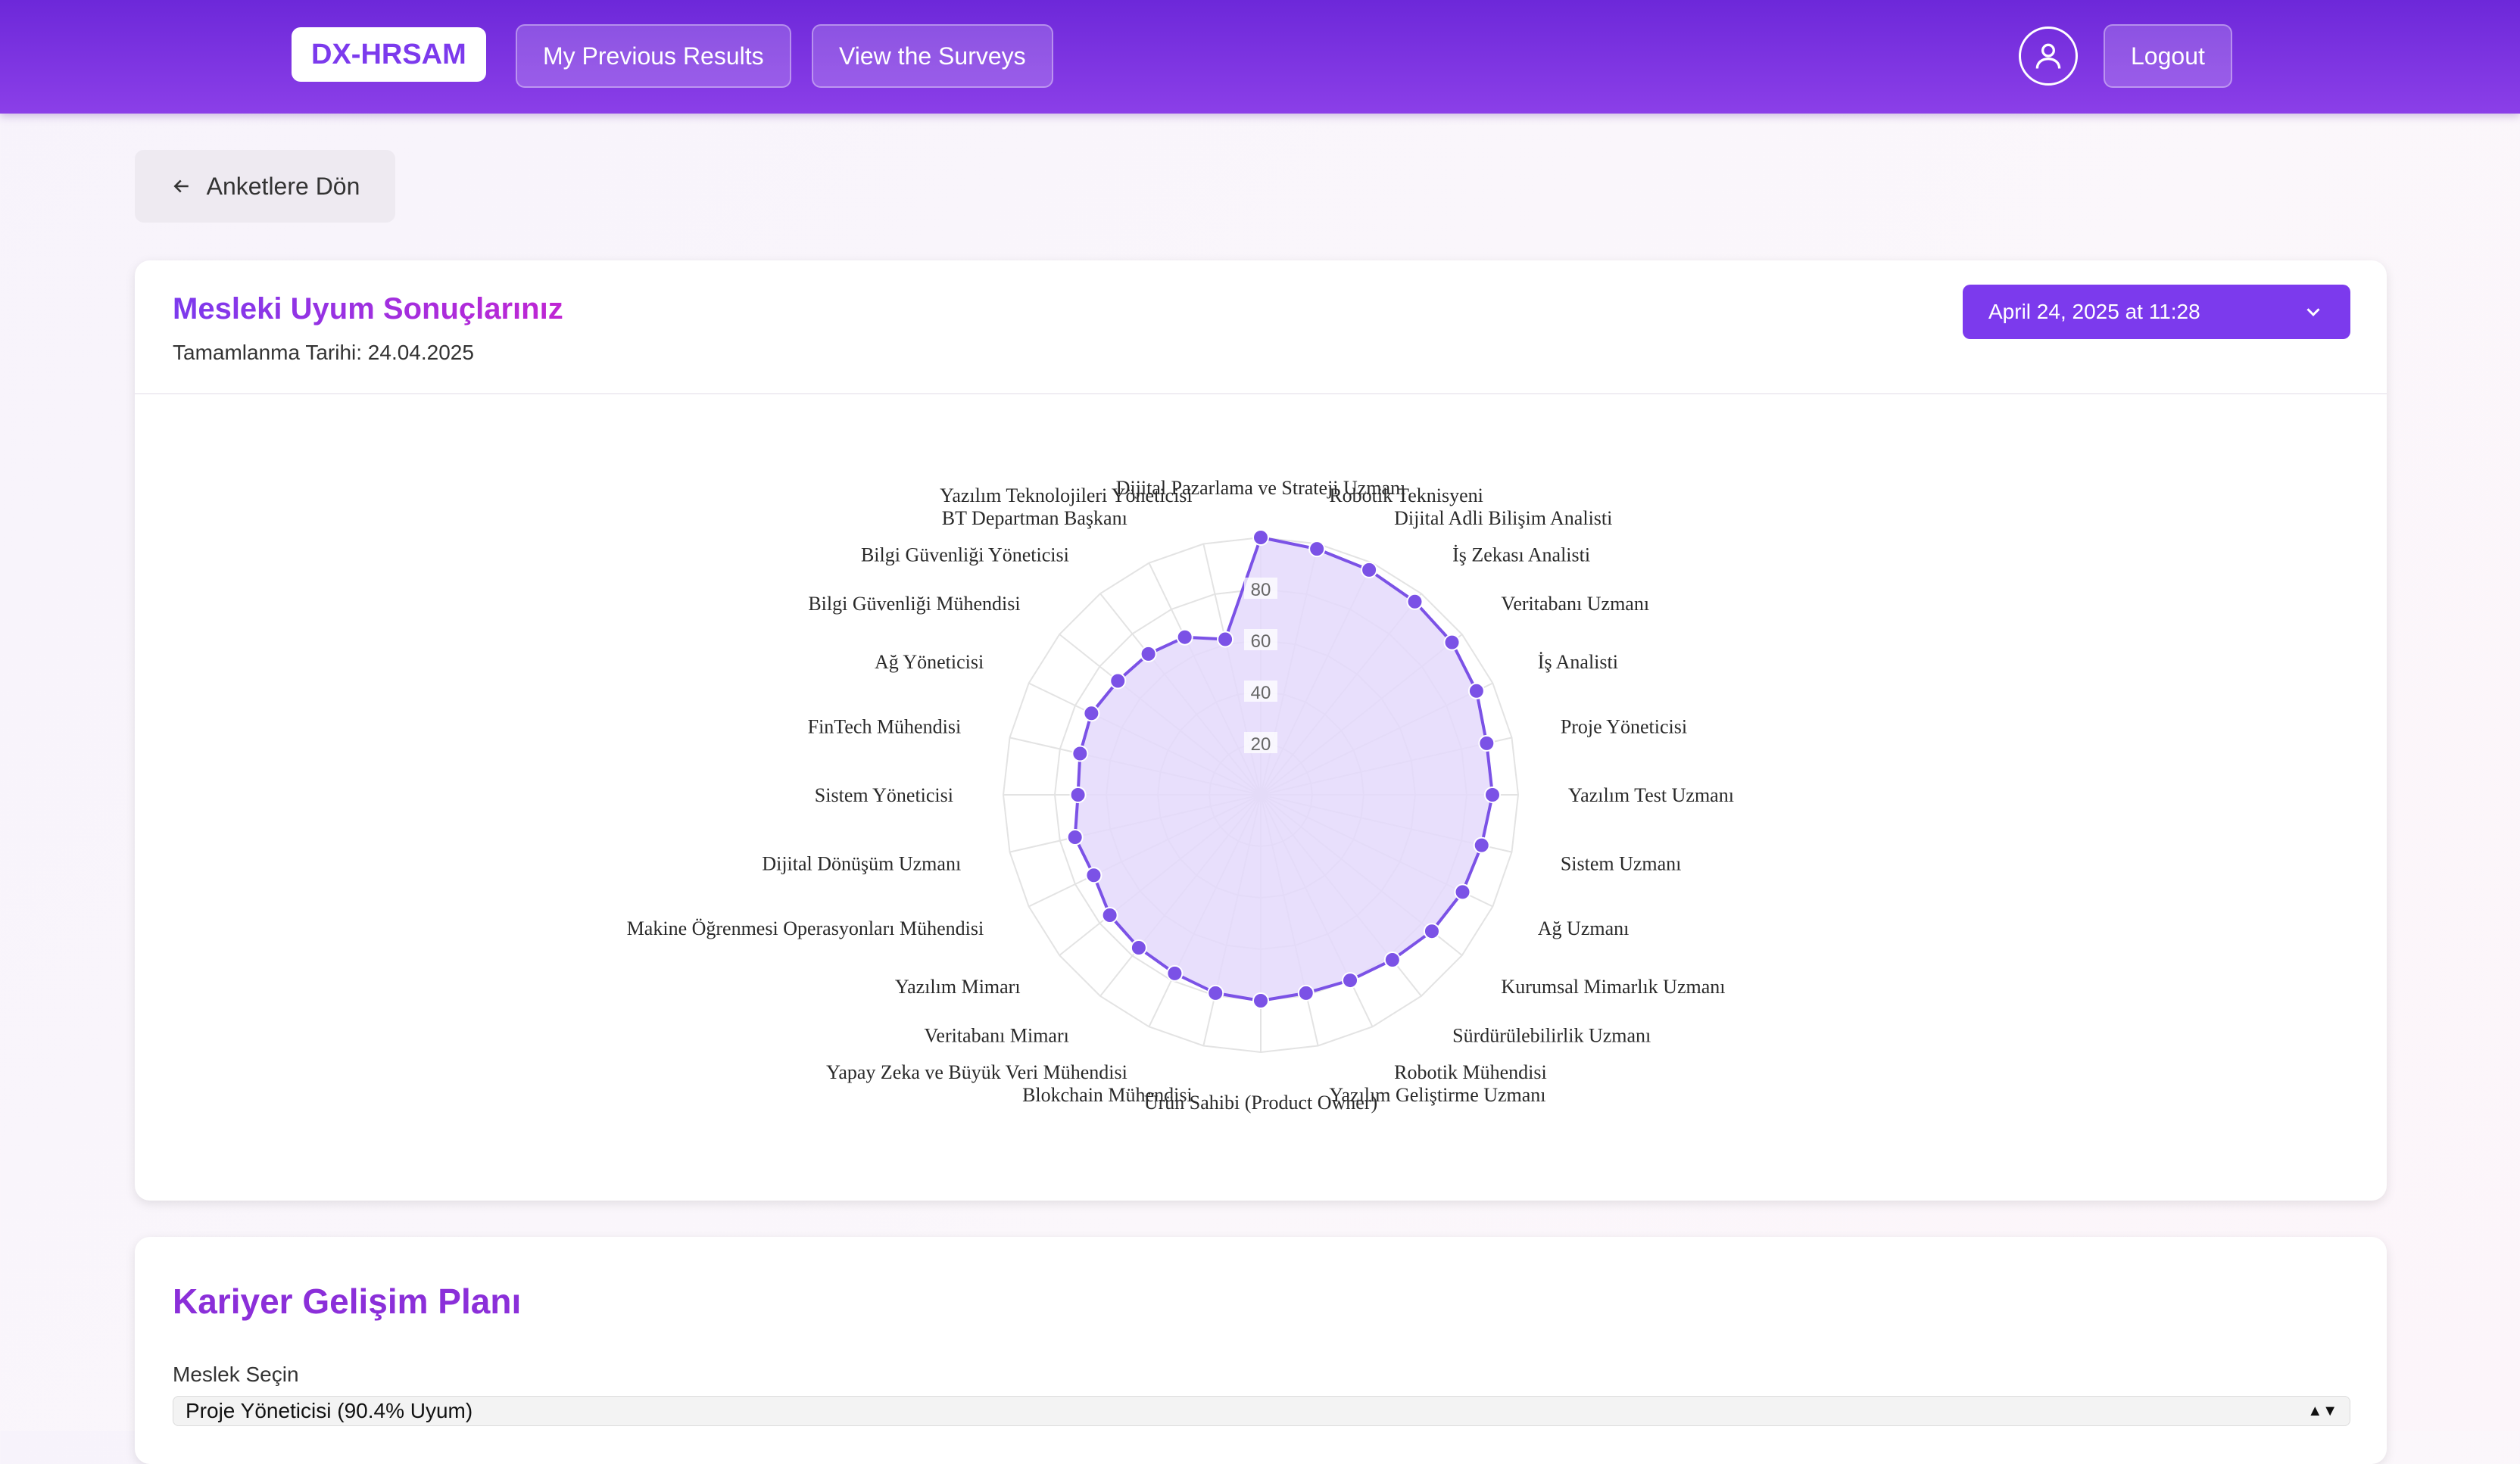 Image resolution: width=2520 pixels, height=1464 pixels. I want to click on select-arrows-icon: ▲▼, so click(2322, 1411).